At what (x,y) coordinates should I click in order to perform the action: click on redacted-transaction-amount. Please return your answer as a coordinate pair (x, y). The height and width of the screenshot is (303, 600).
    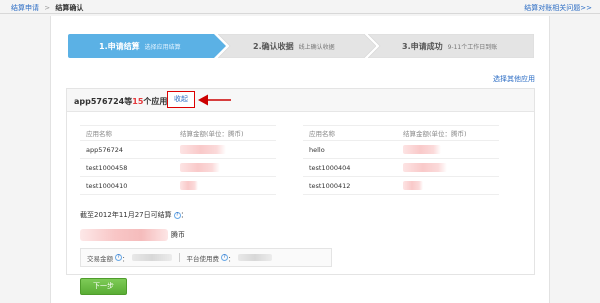
    Looking at the image, I should click on (151, 257).